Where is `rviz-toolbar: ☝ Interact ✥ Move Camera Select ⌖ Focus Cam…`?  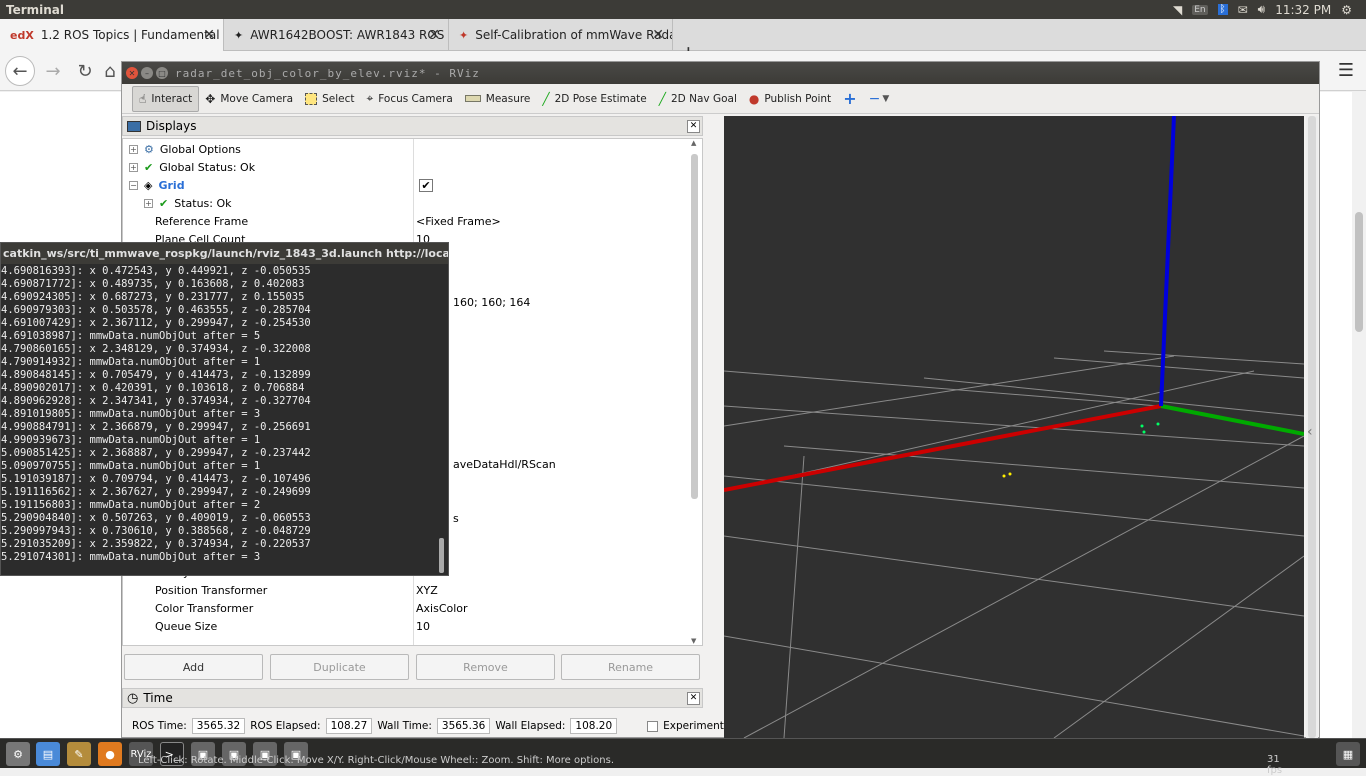
rviz-toolbar: ☝ Interact ✥ Move Camera Select ⌖ Focus Cam… is located at coordinates (720, 99).